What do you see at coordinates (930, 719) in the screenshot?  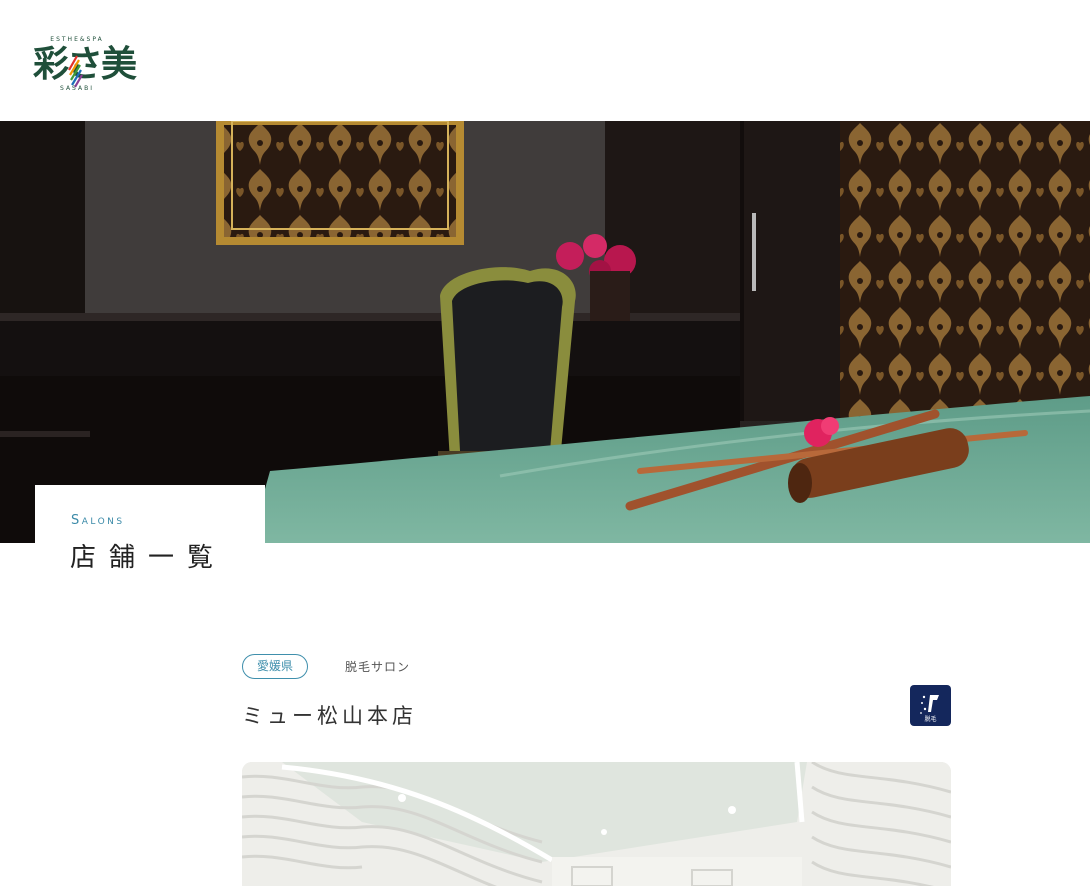 I see `service-icon-label: 脱毛` at bounding box center [930, 719].